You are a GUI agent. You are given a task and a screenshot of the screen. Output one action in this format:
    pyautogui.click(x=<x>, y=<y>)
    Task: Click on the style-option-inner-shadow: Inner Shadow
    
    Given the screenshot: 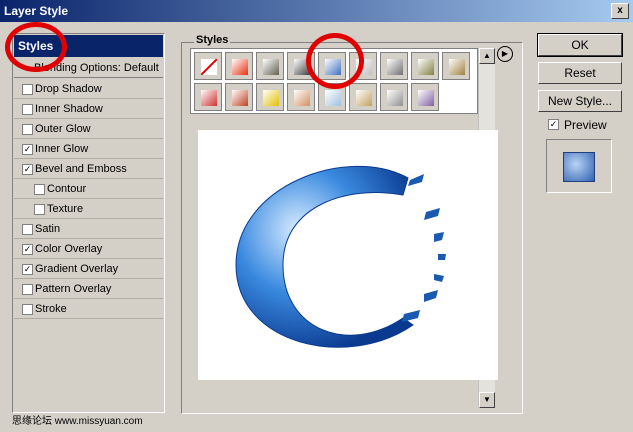 What is the action you would take?
    pyautogui.click(x=88, y=109)
    